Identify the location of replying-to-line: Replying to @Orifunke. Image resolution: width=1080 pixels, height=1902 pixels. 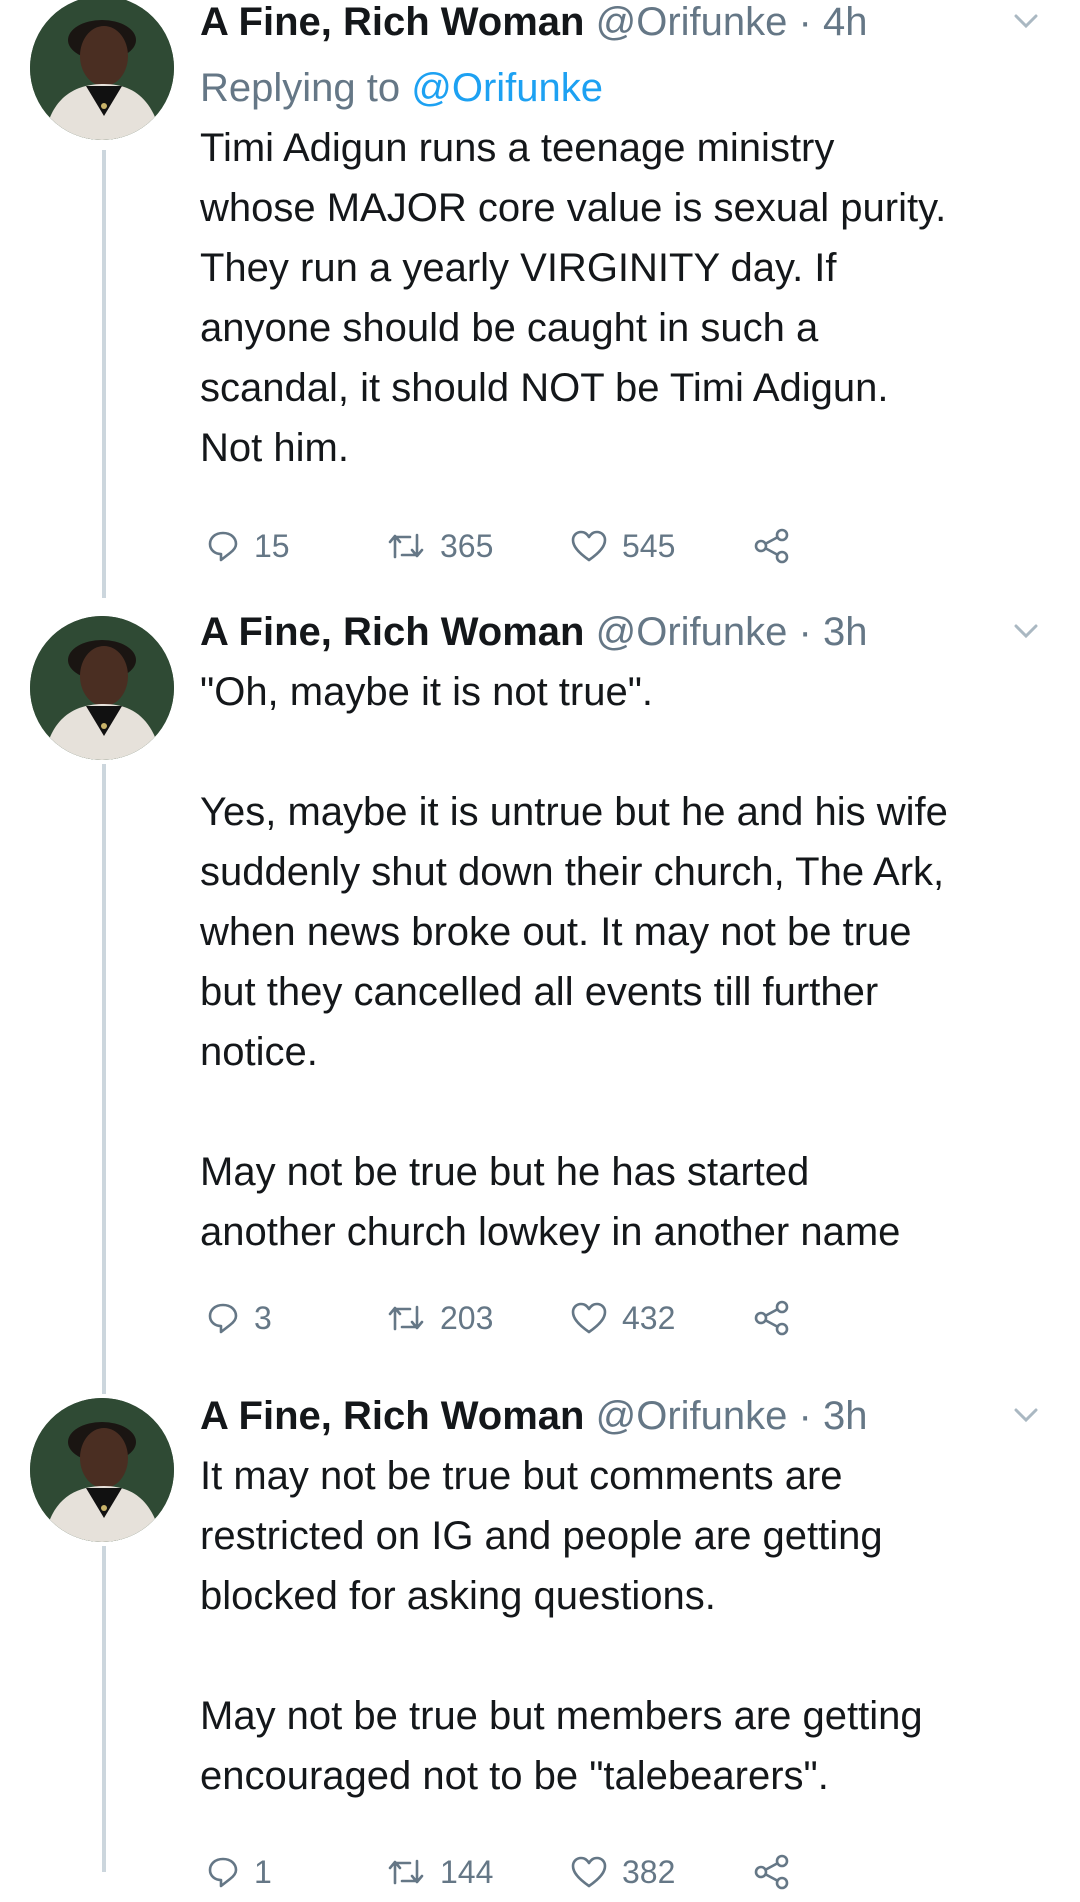
(625, 88).